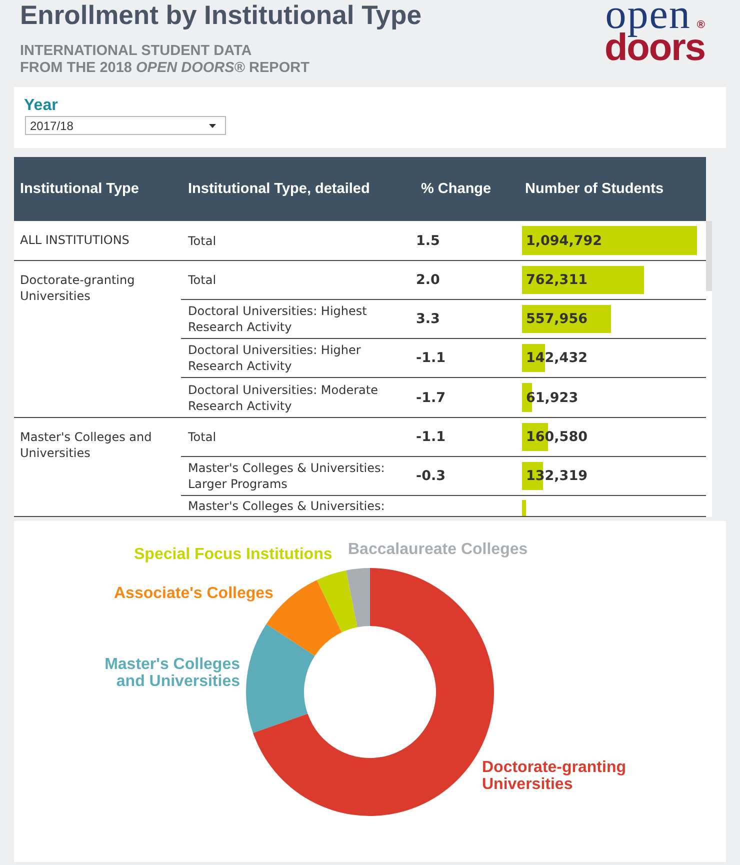 The height and width of the screenshot is (865, 740). I want to click on page-title: Enrollment by Institutional Type, so click(221, 15).